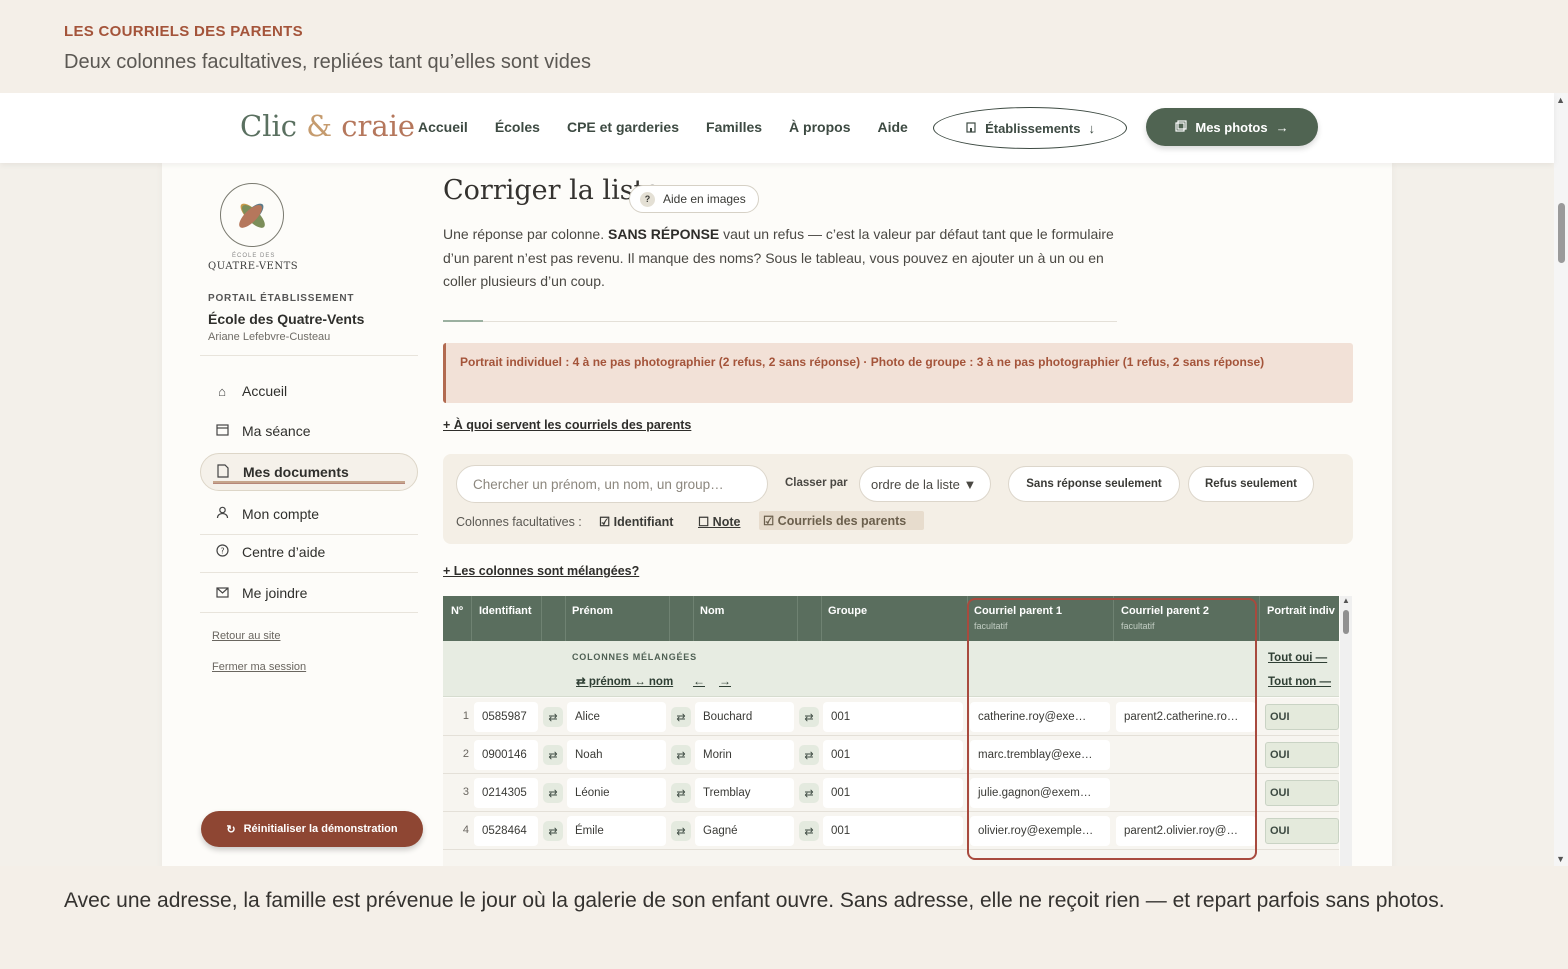 The image size is (1568, 969). What do you see at coordinates (246, 636) in the screenshot?
I see `back-to-site-link: Retour au site` at bounding box center [246, 636].